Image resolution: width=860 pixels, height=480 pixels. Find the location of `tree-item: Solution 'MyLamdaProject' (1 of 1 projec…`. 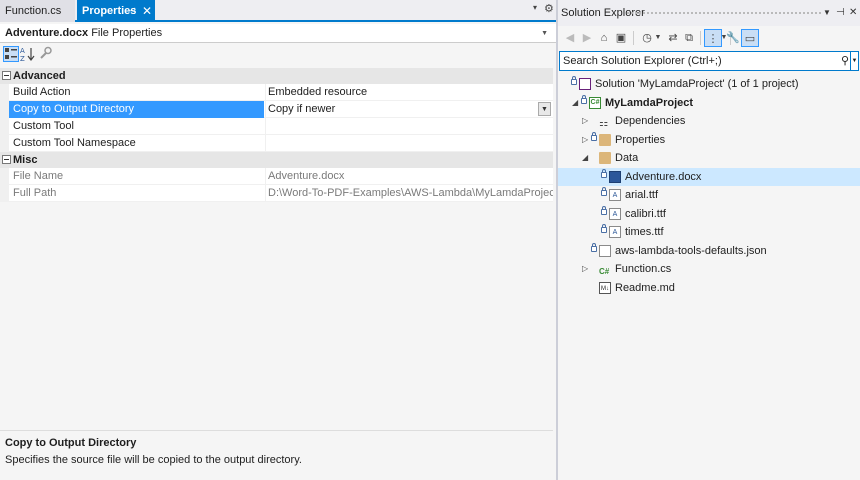

tree-item: Solution 'MyLamdaProject' (1 of 1 projec… is located at coordinates (709, 84).